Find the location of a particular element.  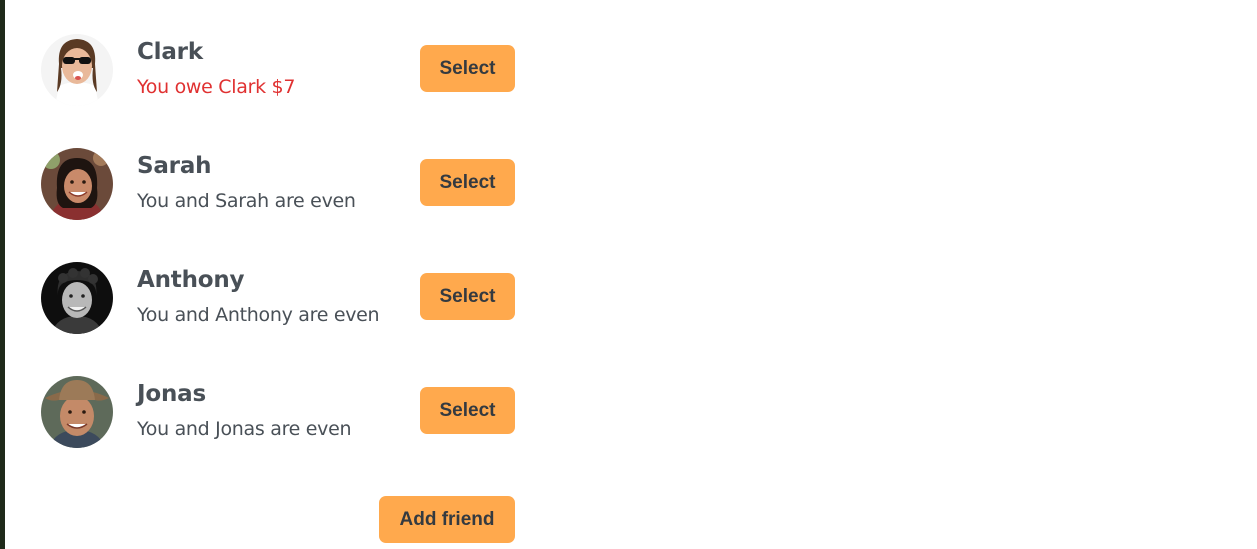

friend-balance-status: You and Sarah are even is located at coordinates (246, 201).